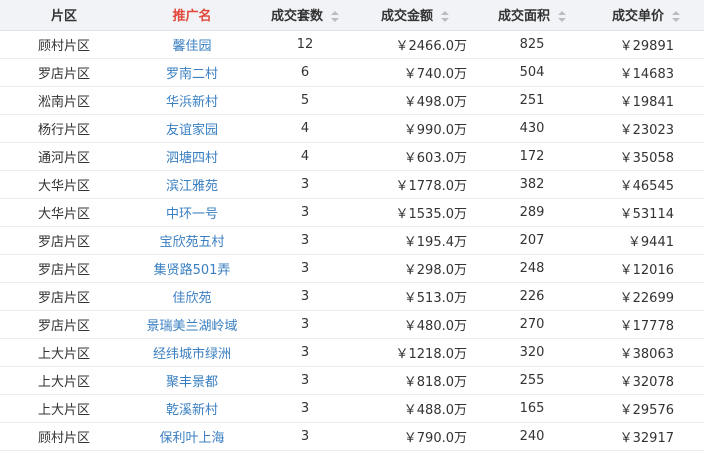  I want to click on cell-area: 172, so click(532, 156).